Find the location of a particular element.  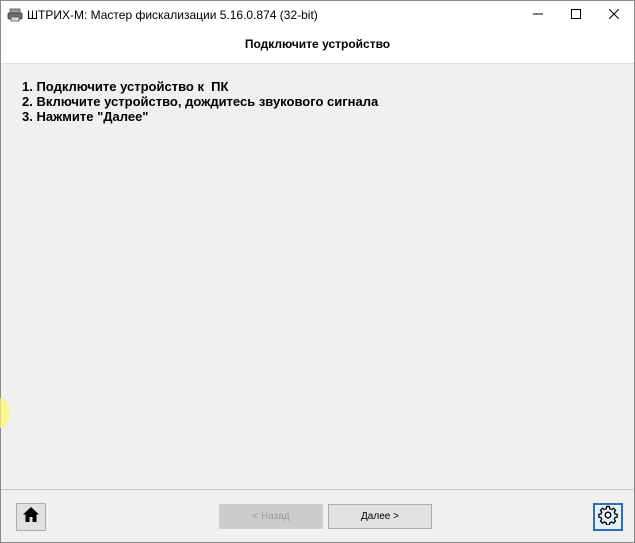

next-button: Далее > is located at coordinates (380, 516).